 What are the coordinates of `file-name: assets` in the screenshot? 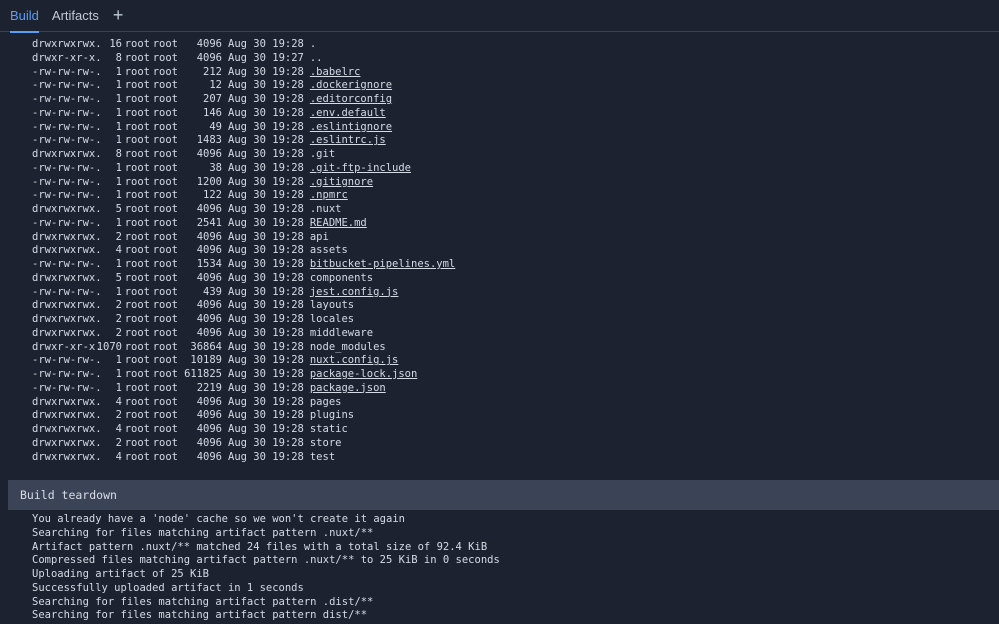 It's located at (328, 250).